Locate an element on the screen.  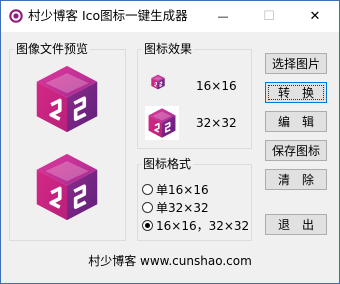
preview-image-bottom is located at coordinates (67, 187).